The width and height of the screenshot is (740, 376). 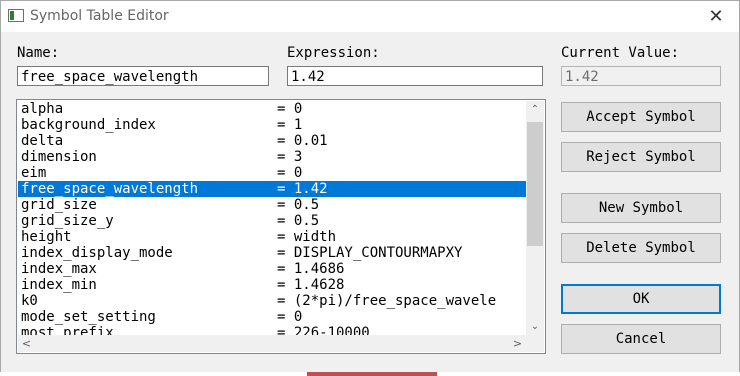 I want to click on symbol-name: height, so click(x=46, y=237).